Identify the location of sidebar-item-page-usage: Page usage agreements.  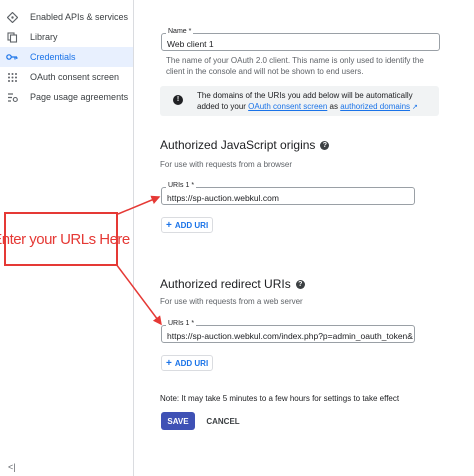
(66, 97).